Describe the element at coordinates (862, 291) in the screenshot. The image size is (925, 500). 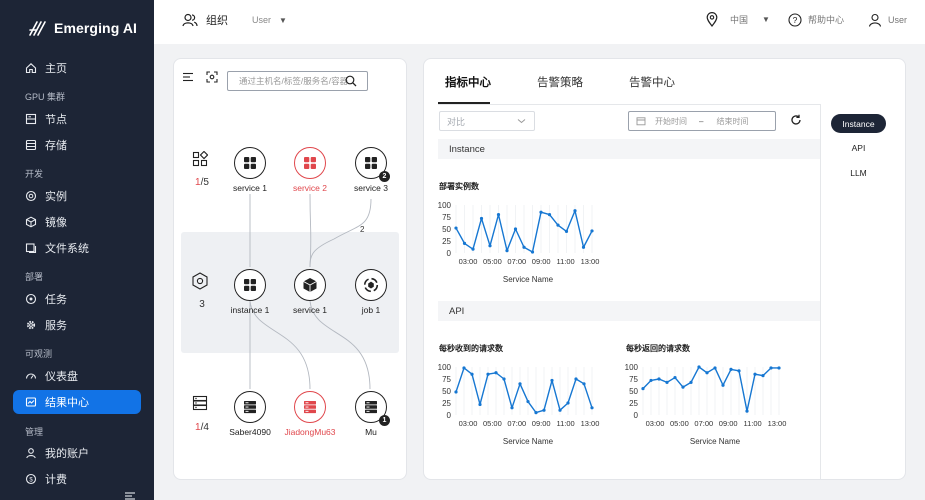
I see `metric-category-list: Instance API LLM` at that location.